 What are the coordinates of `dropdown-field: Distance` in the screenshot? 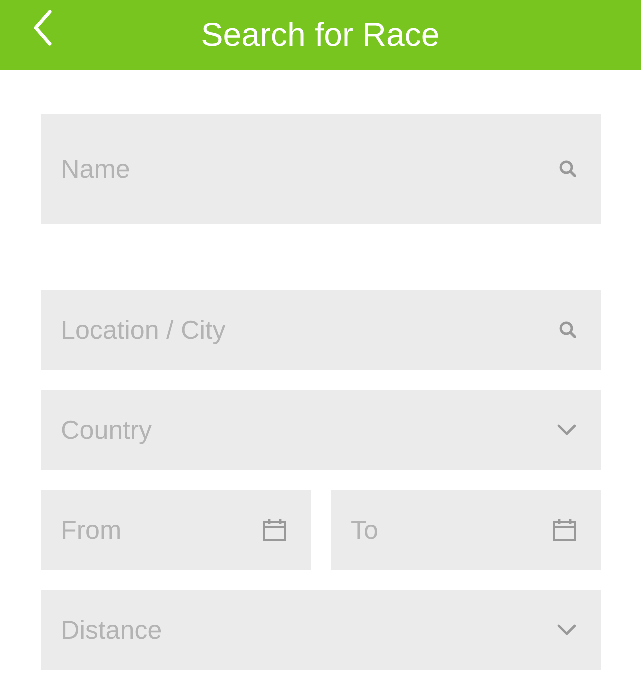 It's located at (321, 630).